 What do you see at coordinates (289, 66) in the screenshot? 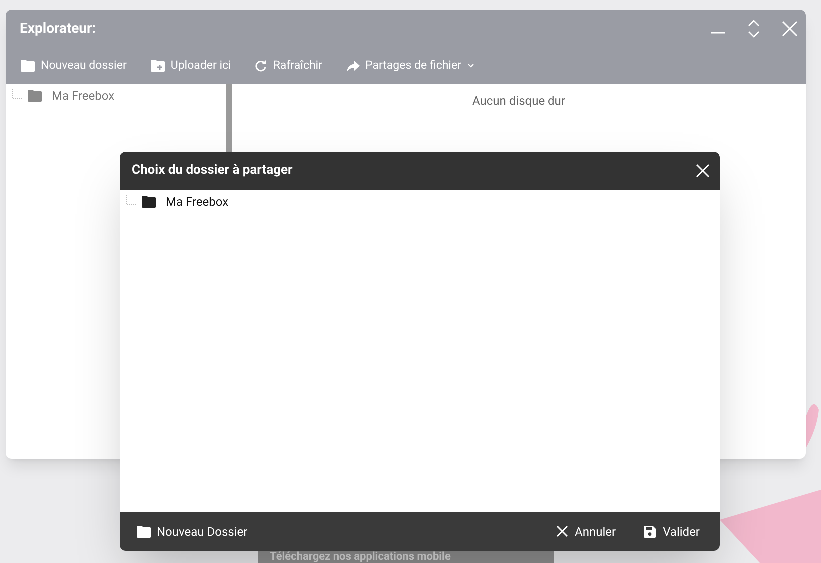
I see `toolbar-button: Rafraîchir` at bounding box center [289, 66].